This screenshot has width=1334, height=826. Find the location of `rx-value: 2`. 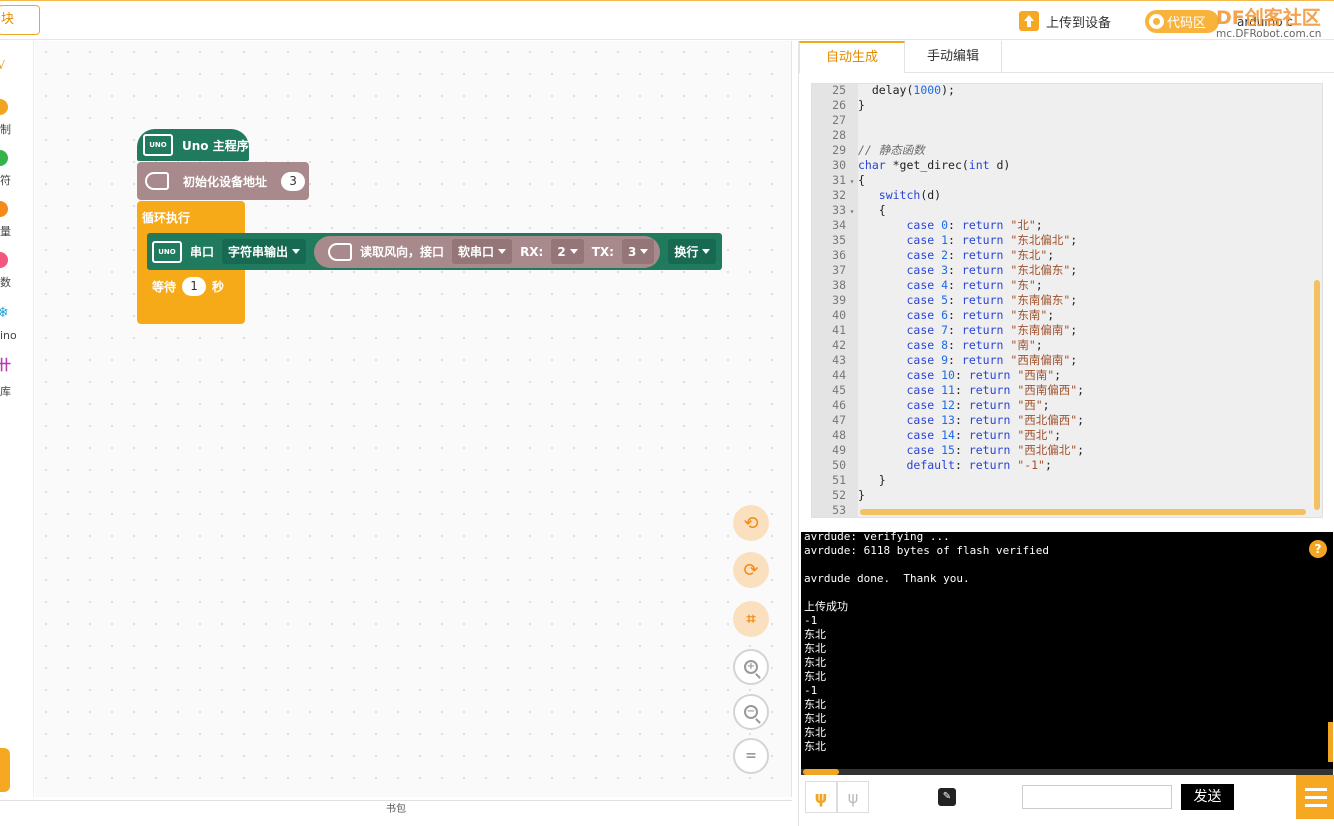

rx-value: 2 is located at coordinates (561, 251).